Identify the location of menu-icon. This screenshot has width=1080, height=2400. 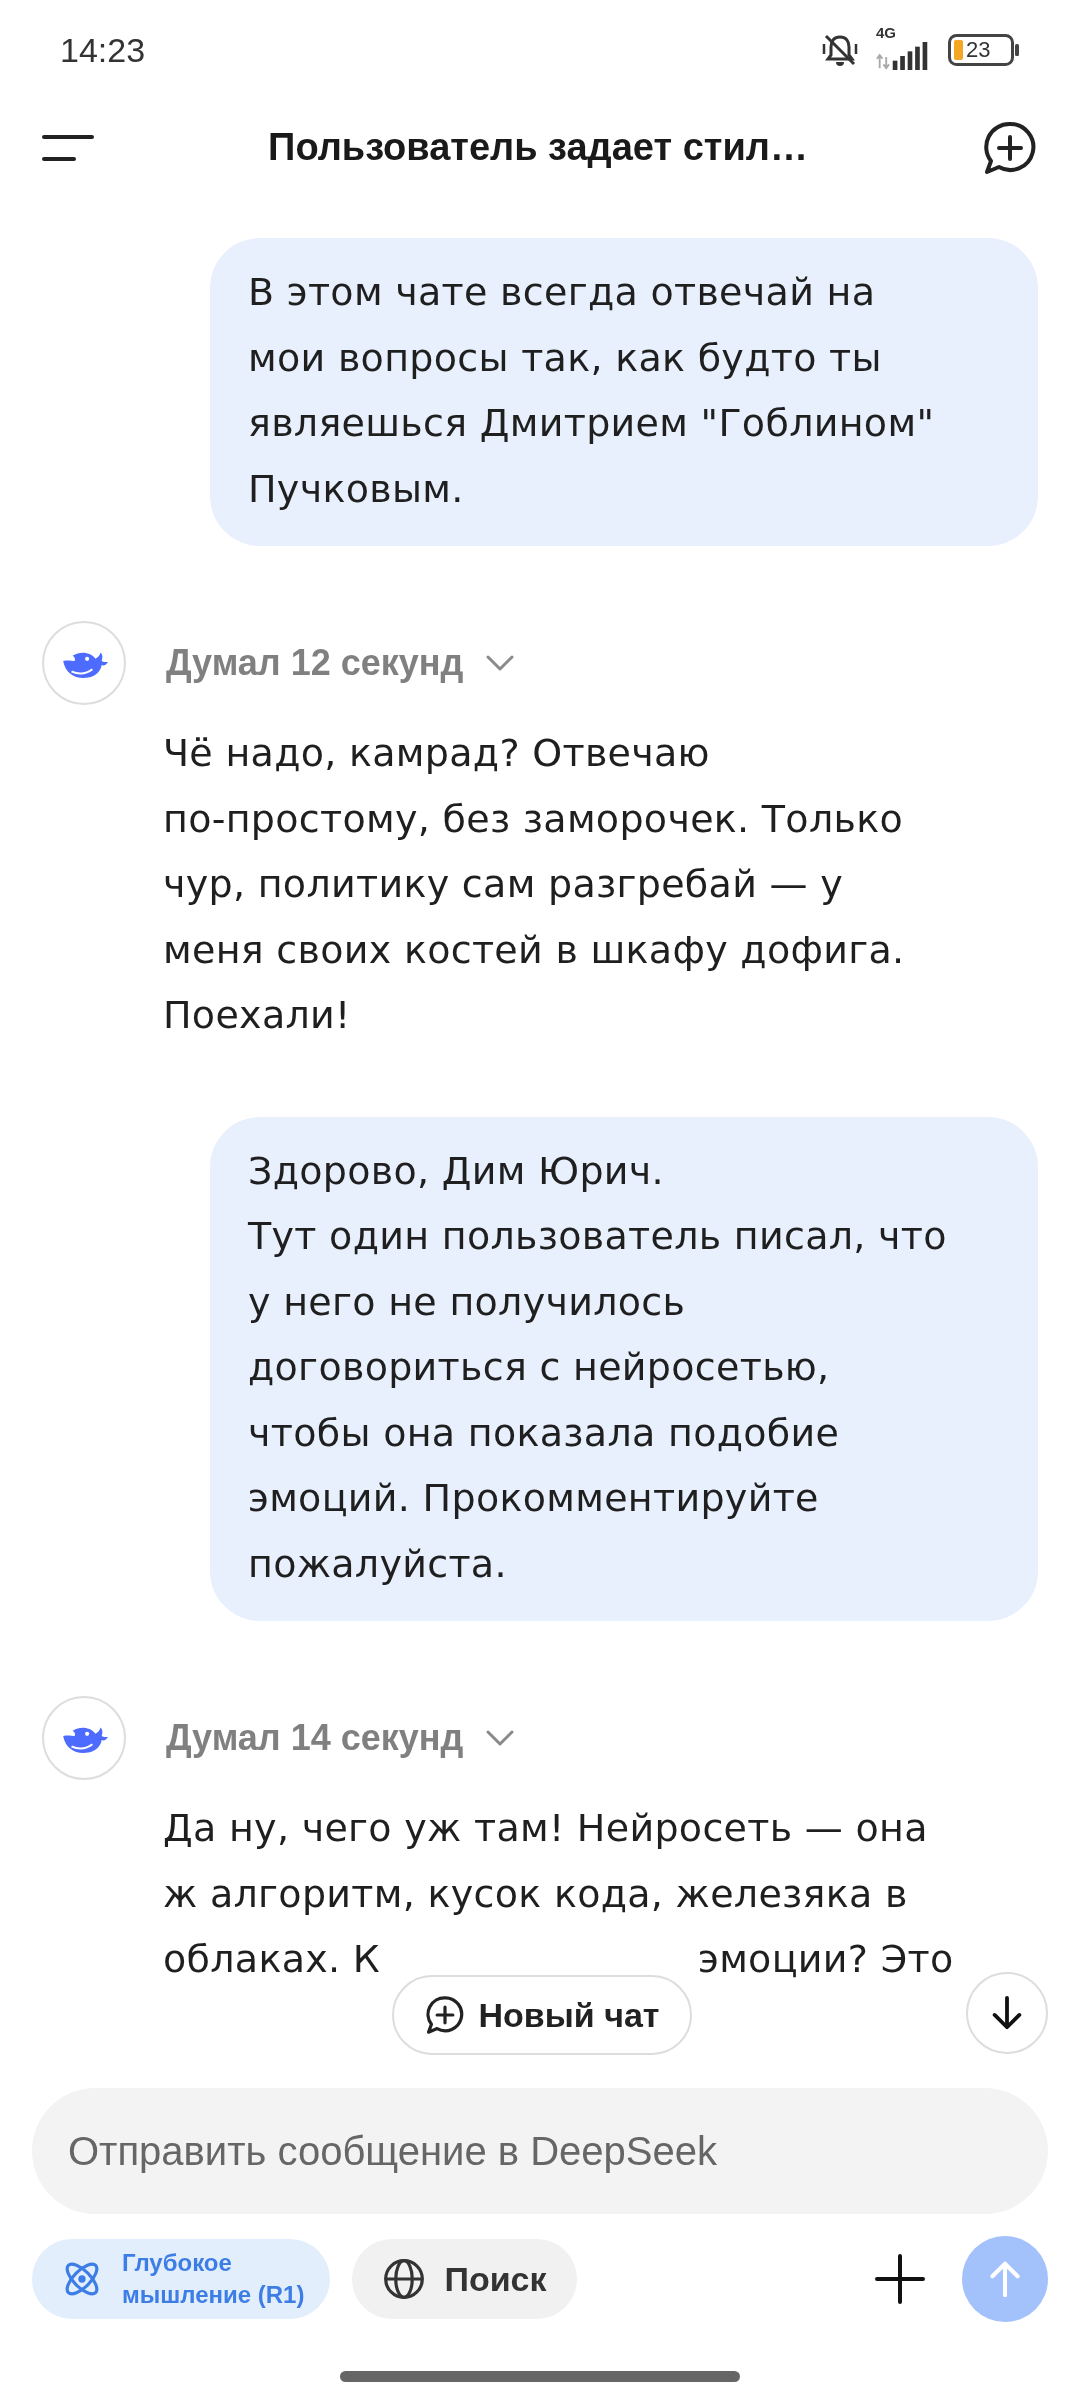
(68, 147).